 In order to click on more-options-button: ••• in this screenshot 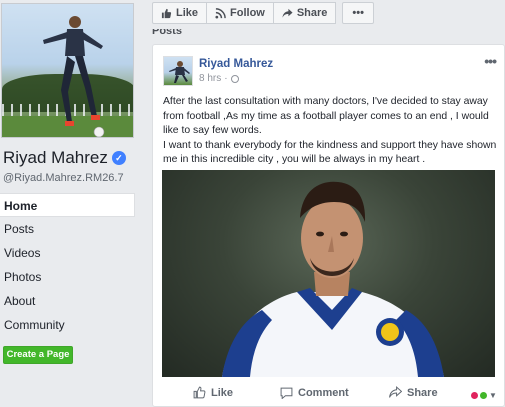, I will do `click(358, 13)`.